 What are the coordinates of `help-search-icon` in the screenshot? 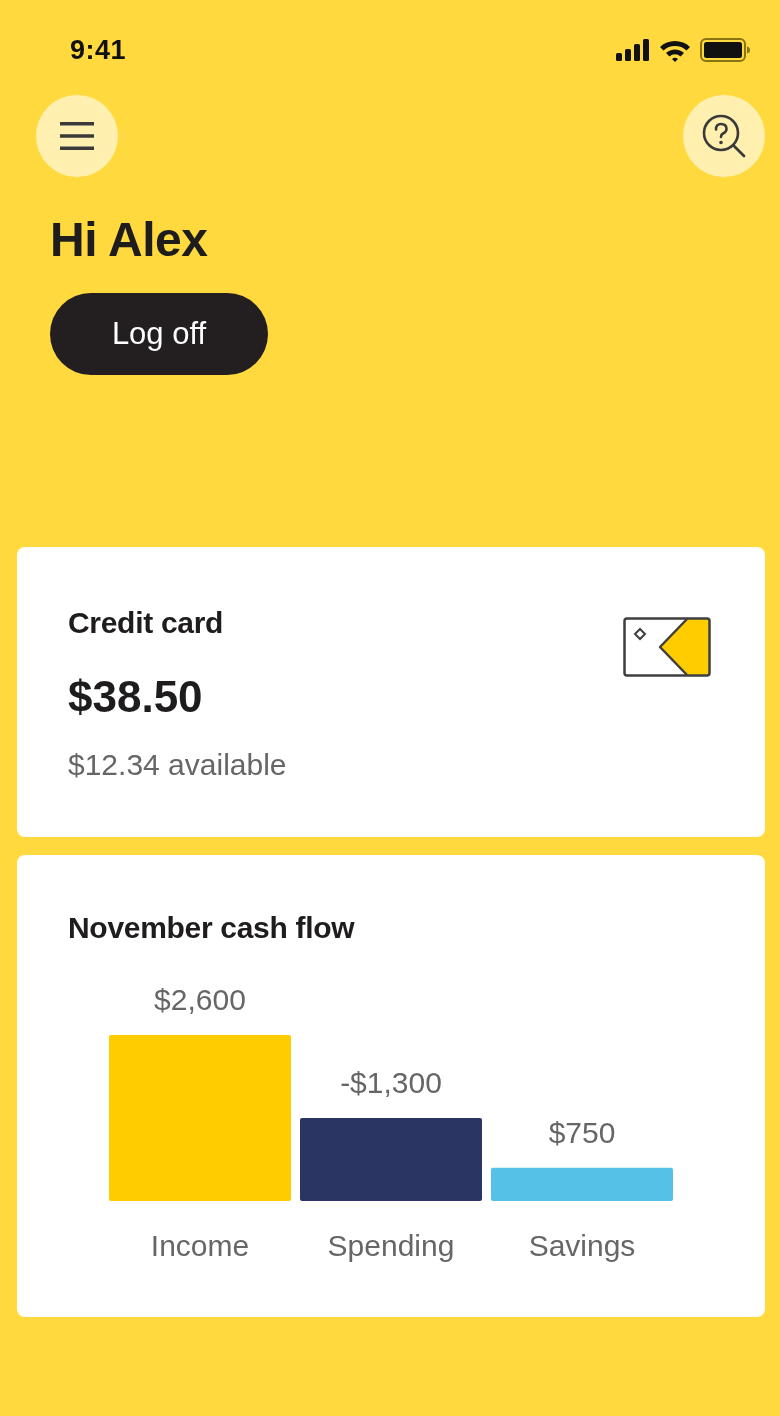 It's located at (724, 136).